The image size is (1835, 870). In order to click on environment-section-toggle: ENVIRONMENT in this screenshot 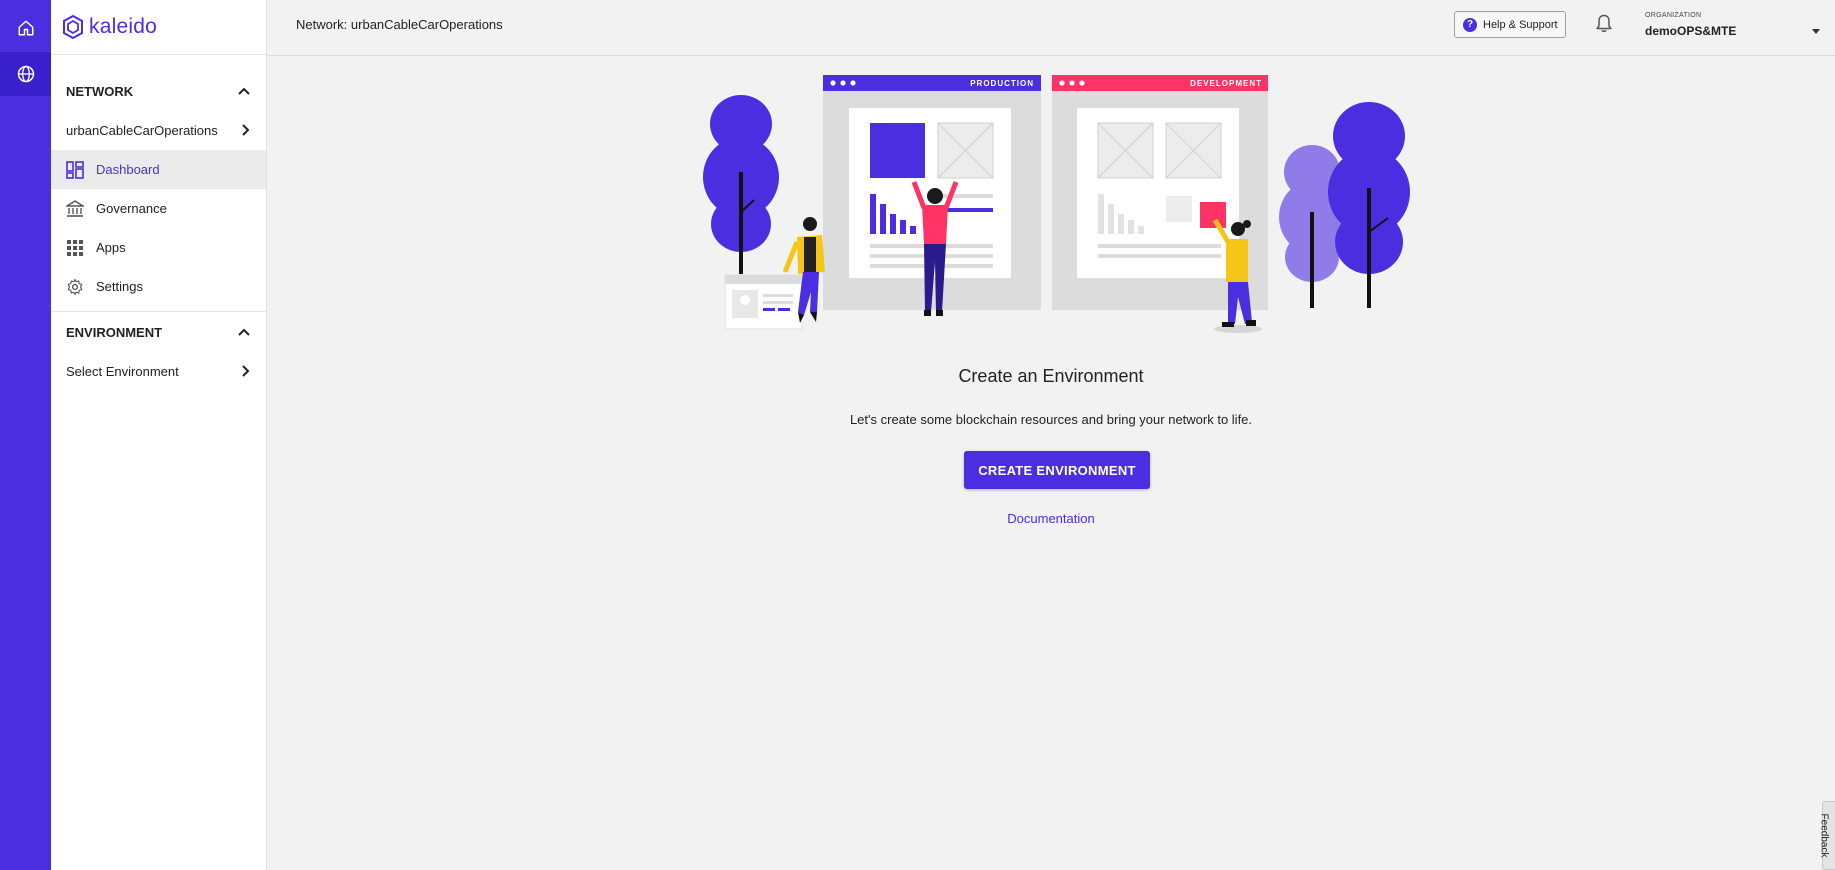, I will do `click(158, 332)`.